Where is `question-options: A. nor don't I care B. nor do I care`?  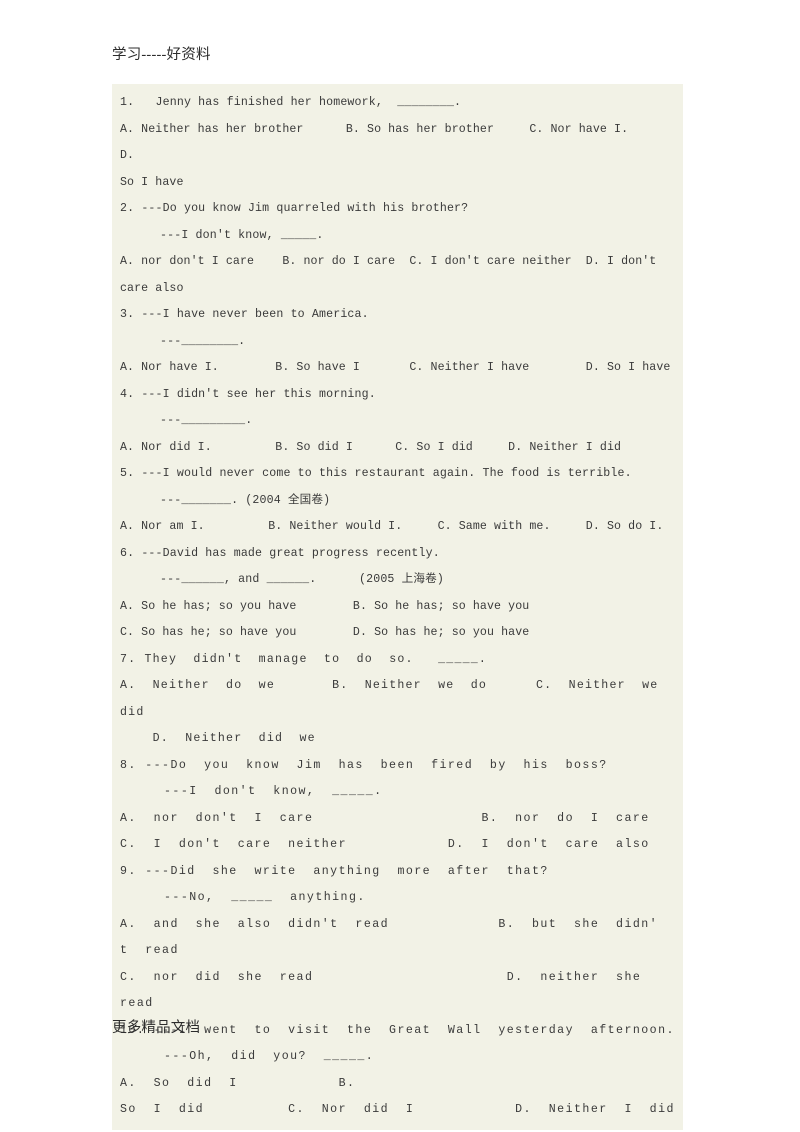 question-options: A. nor don't I care B. nor do I care is located at coordinates (385, 818).